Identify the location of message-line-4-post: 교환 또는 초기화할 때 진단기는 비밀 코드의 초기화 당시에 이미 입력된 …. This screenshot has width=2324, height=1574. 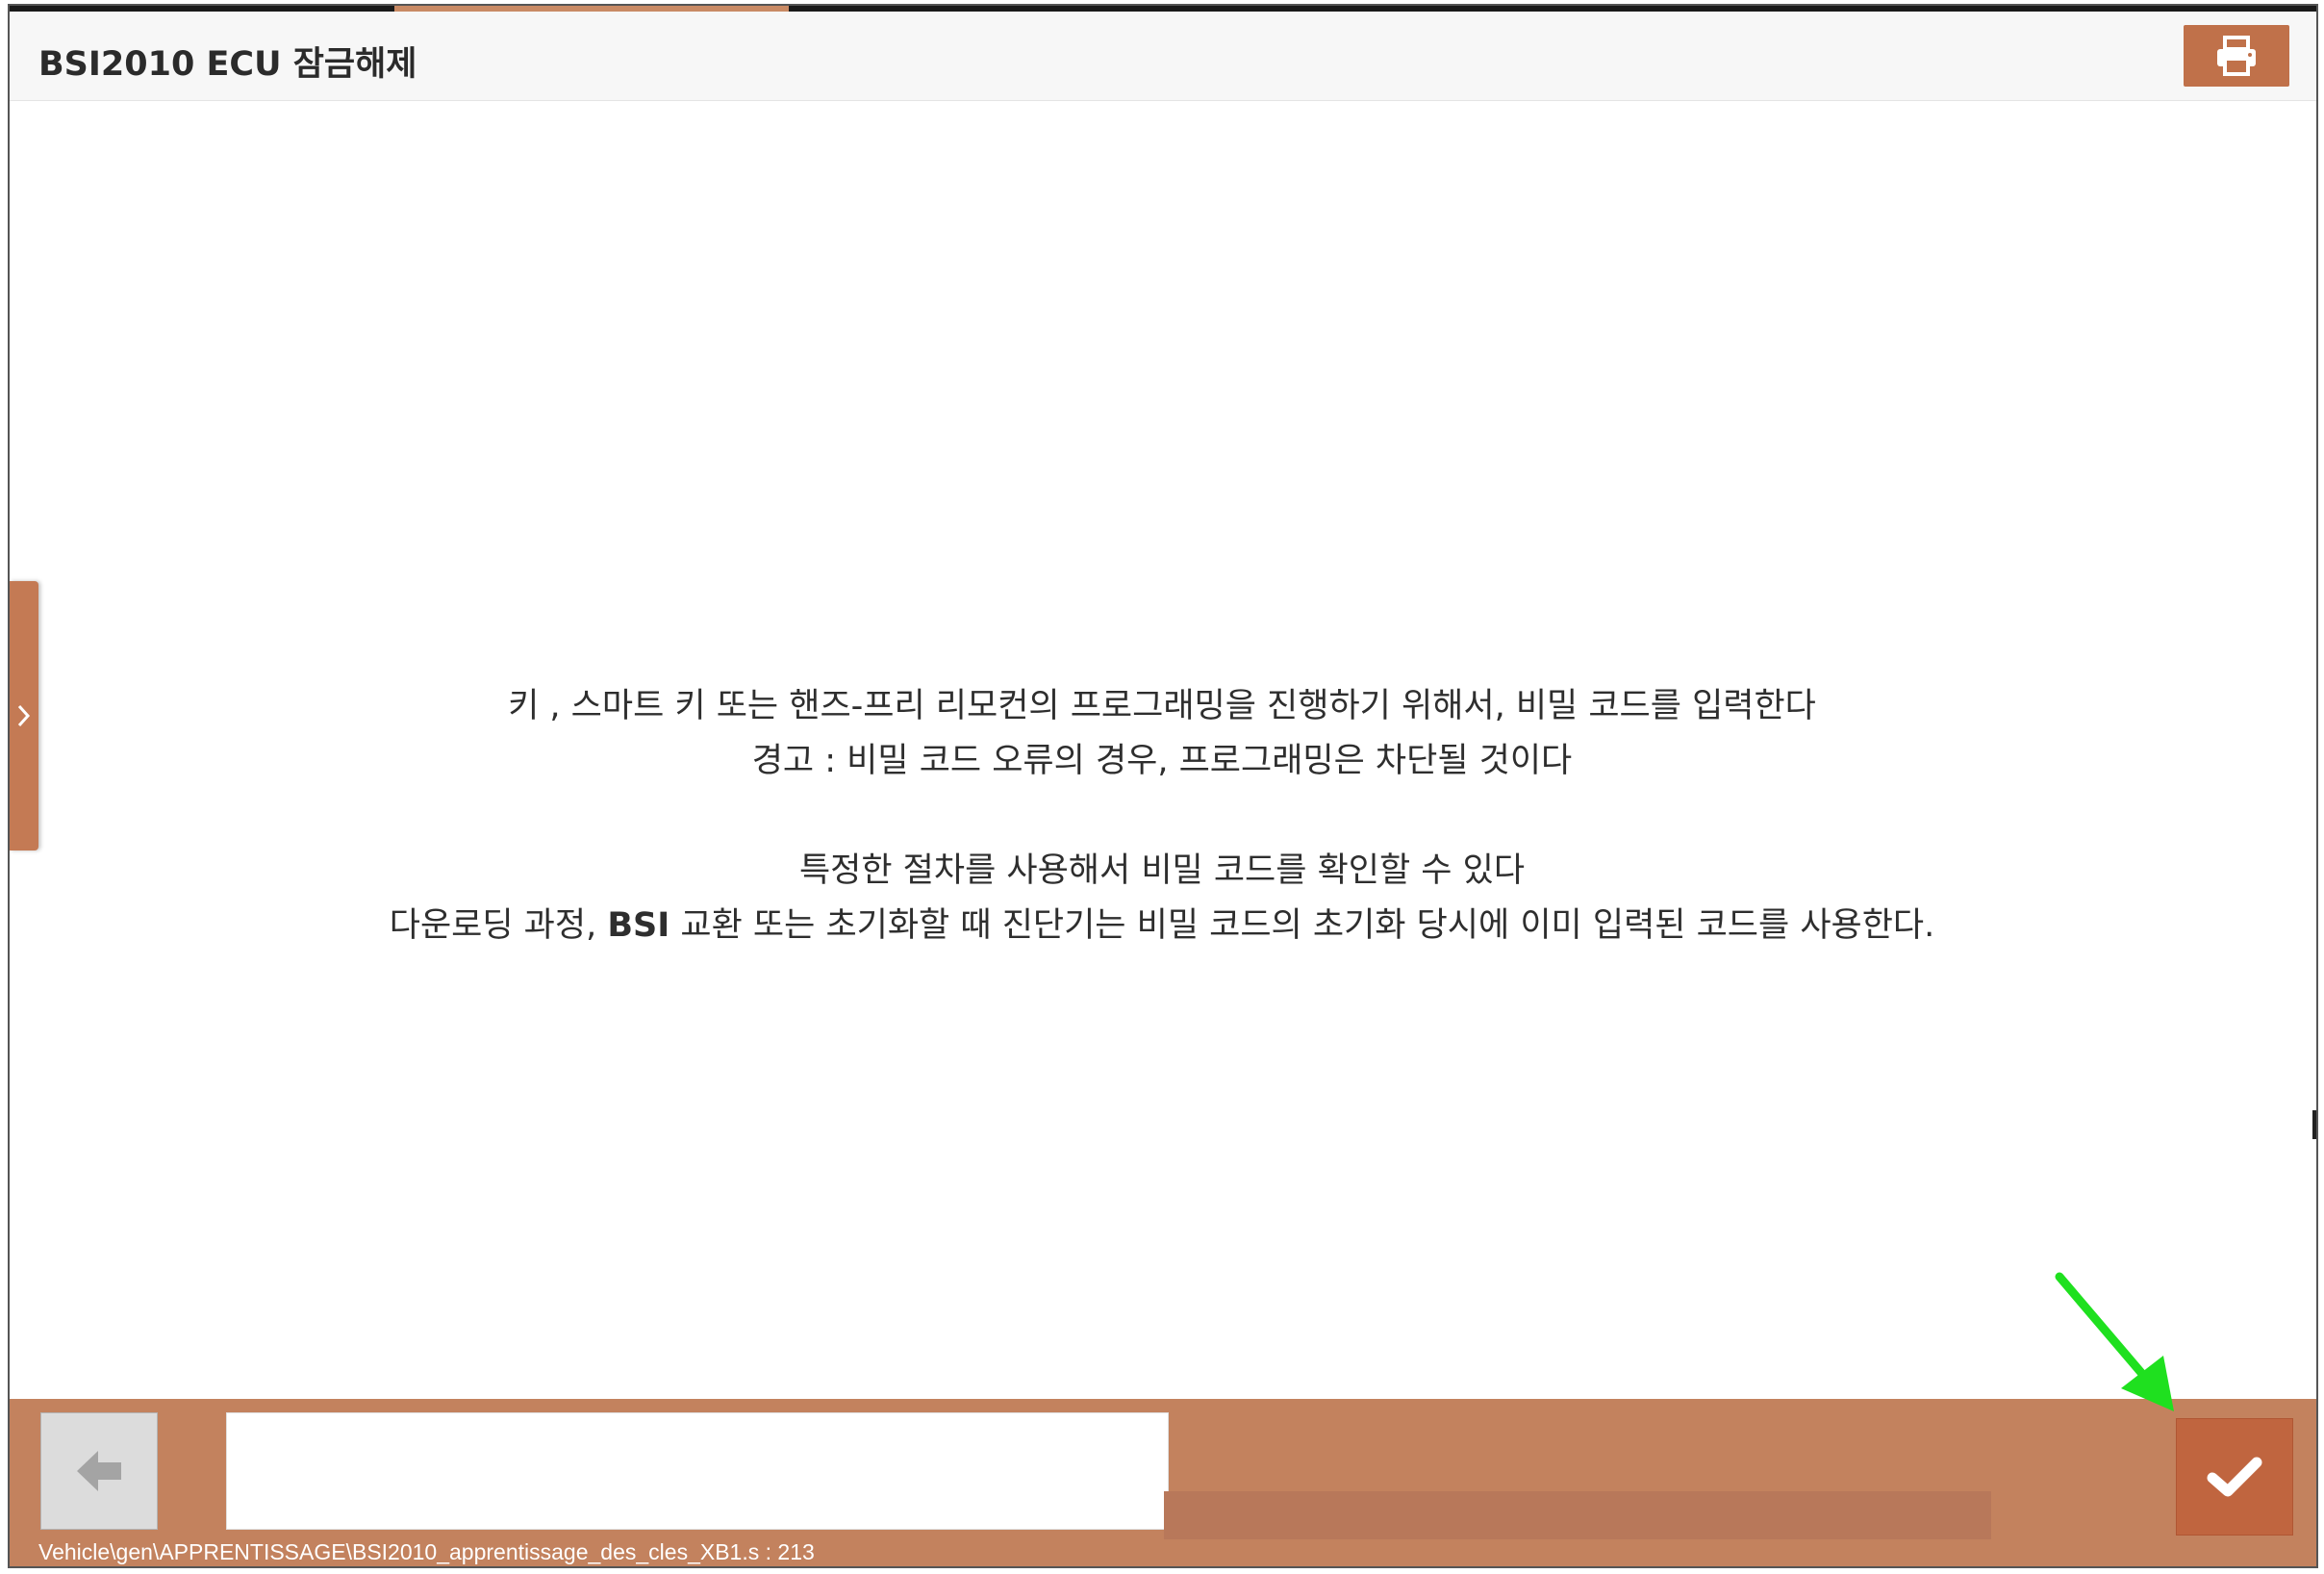
(1307, 925).